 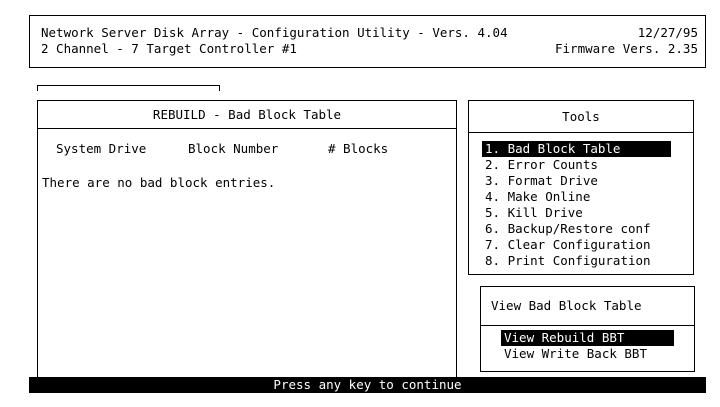 What do you see at coordinates (576, 197) in the screenshot?
I see `menu-item-make-online: 4. Make Online` at bounding box center [576, 197].